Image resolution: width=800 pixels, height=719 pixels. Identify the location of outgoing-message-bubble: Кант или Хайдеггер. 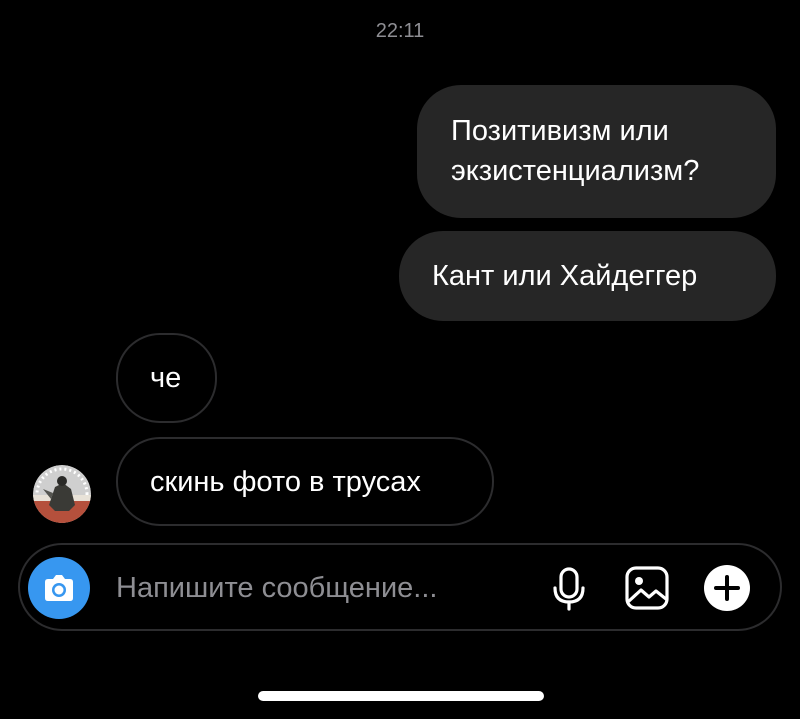
(587, 276).